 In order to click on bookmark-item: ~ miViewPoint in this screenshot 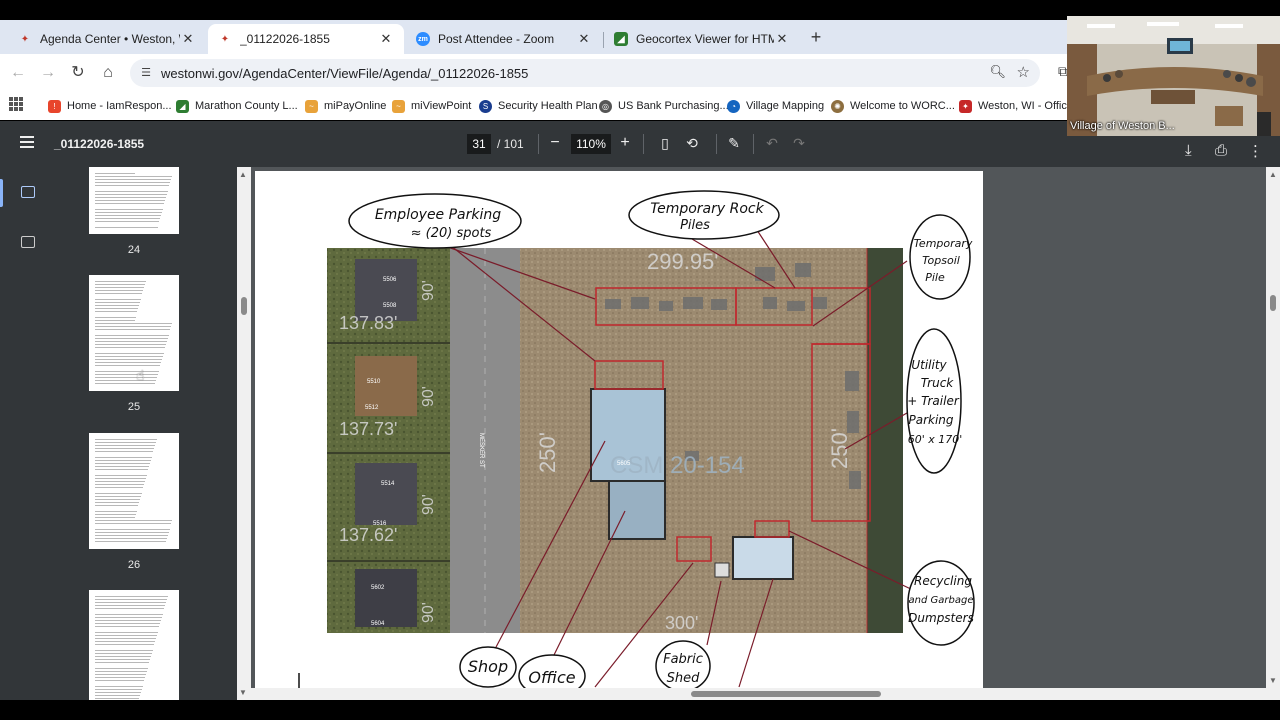, I will do `click(431, 106)`.